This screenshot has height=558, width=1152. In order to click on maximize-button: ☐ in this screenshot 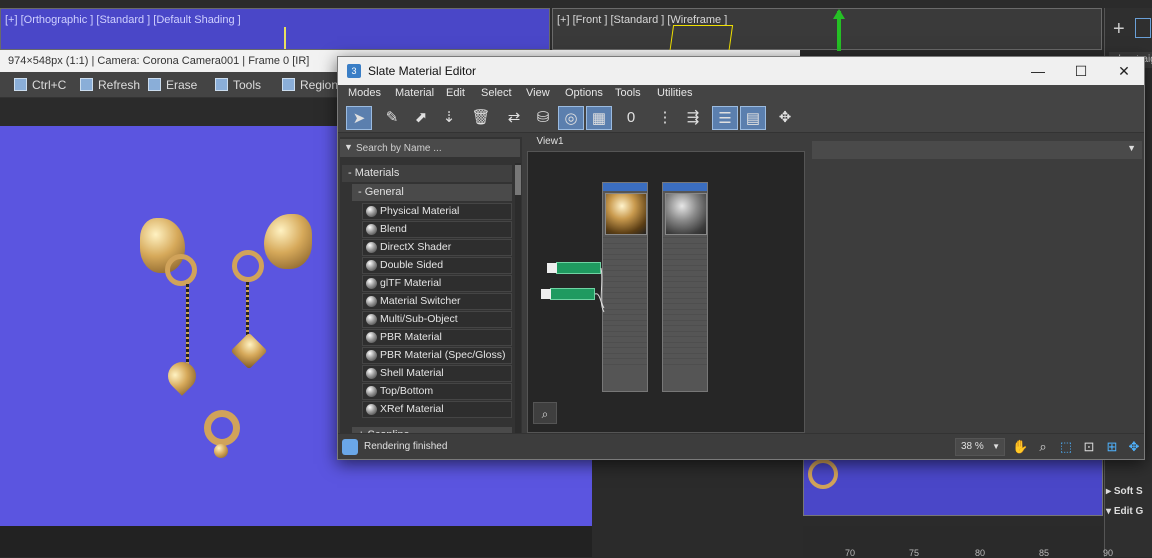, I will do `click(1081, 71)`.